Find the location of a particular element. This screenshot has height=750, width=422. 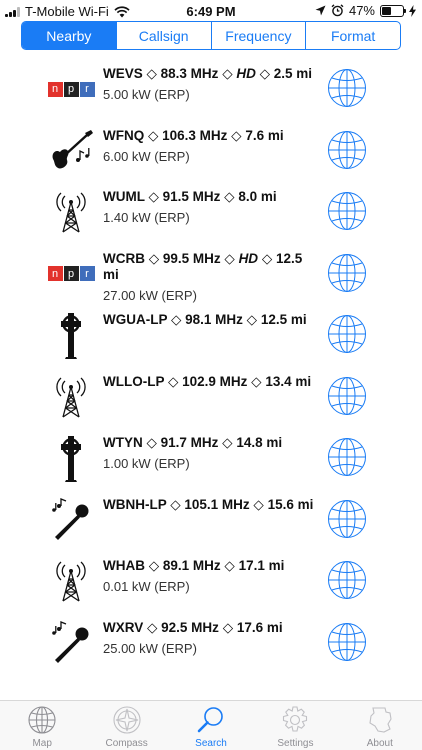

station-frequency: 88.3 MHz is located at coordinates (189, 73).